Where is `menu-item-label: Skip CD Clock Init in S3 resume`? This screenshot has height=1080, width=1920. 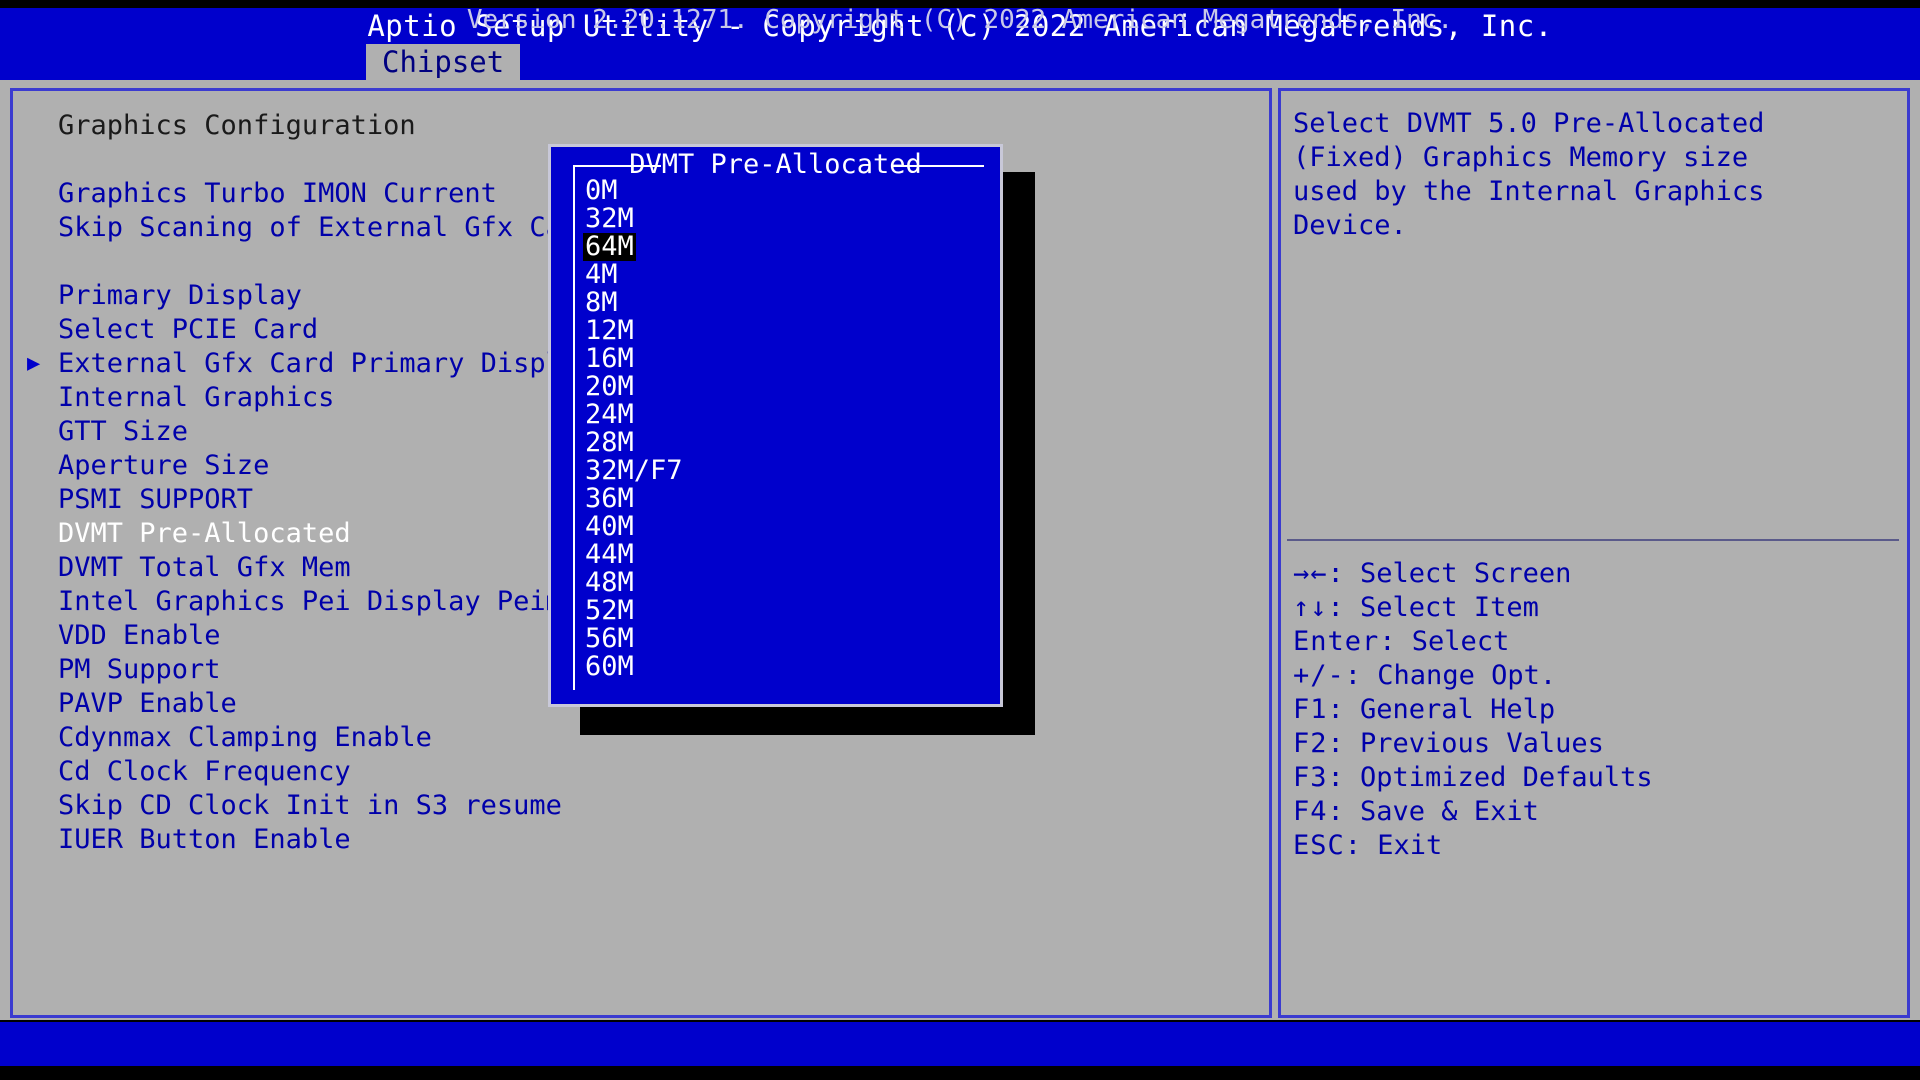 menu-item-label: Skip CD Clock Init in S3 resume is located at coordinates (310, 805).